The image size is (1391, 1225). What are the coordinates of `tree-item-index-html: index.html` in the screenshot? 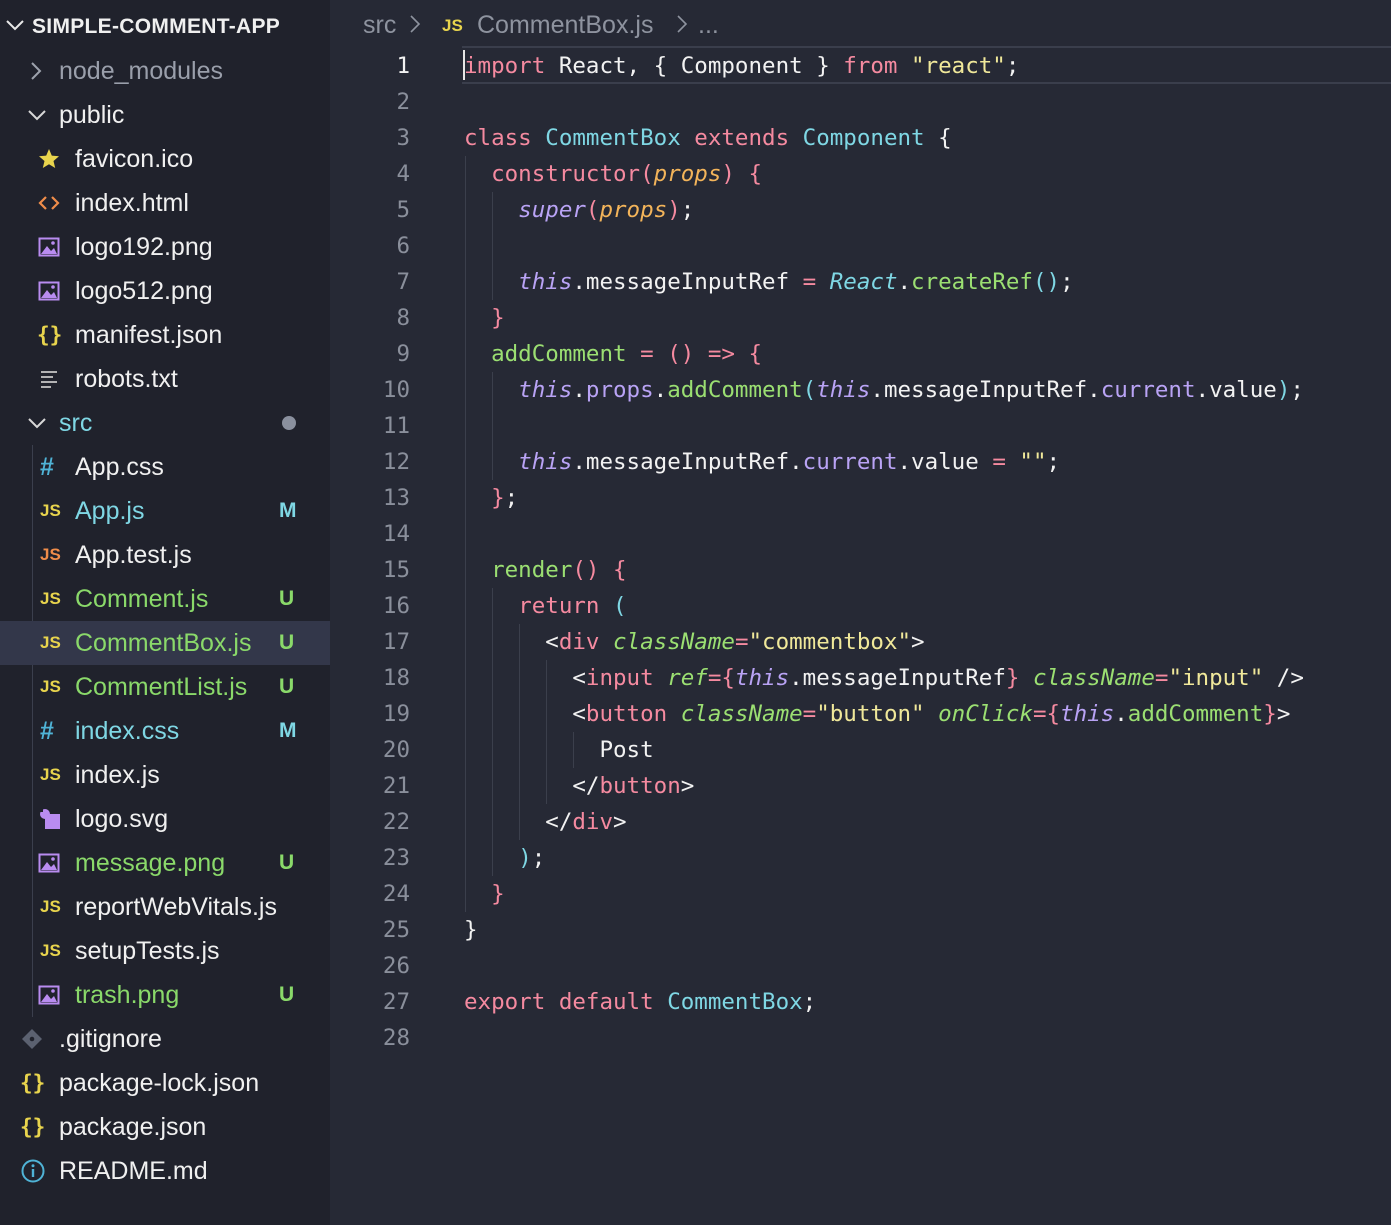 It's located at (165, 203).